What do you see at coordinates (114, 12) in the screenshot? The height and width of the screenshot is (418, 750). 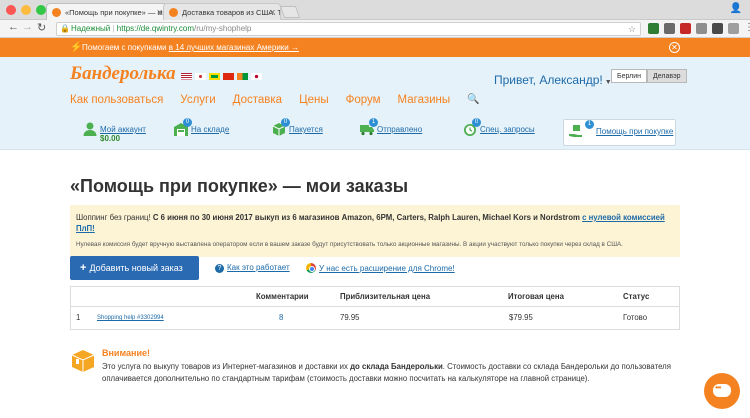 I see `tab-title: «Помощь при покупке» — м` at bounding box center [114, 12].